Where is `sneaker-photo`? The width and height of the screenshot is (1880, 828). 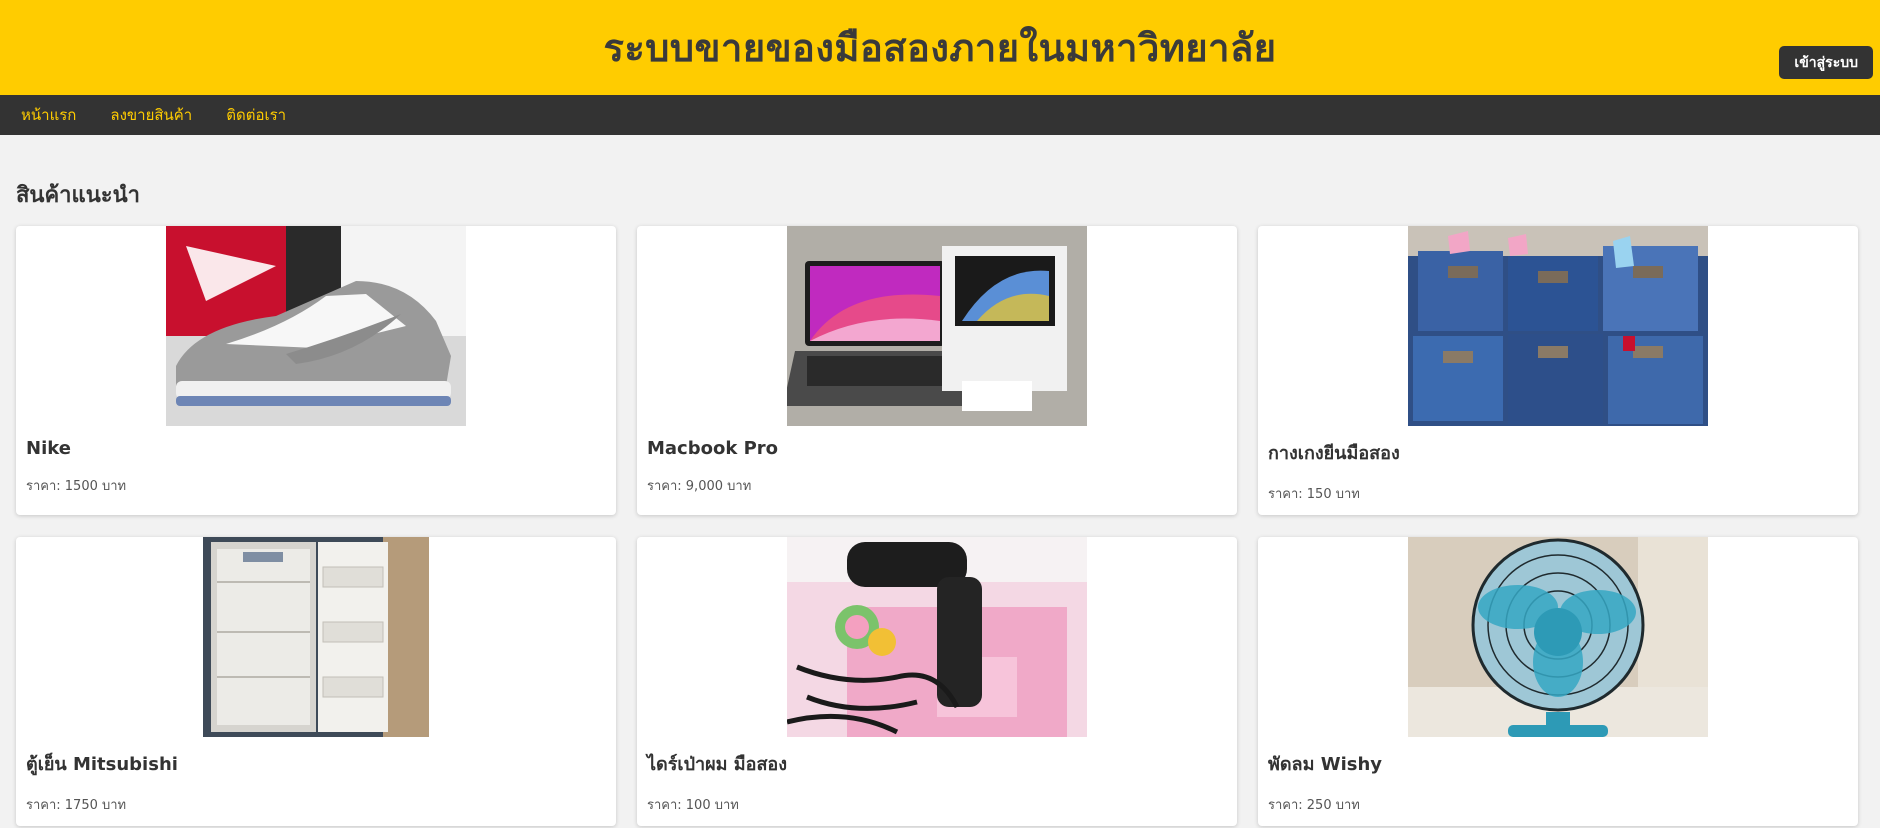
sneaker-photo is located at coordinates (316, 326).